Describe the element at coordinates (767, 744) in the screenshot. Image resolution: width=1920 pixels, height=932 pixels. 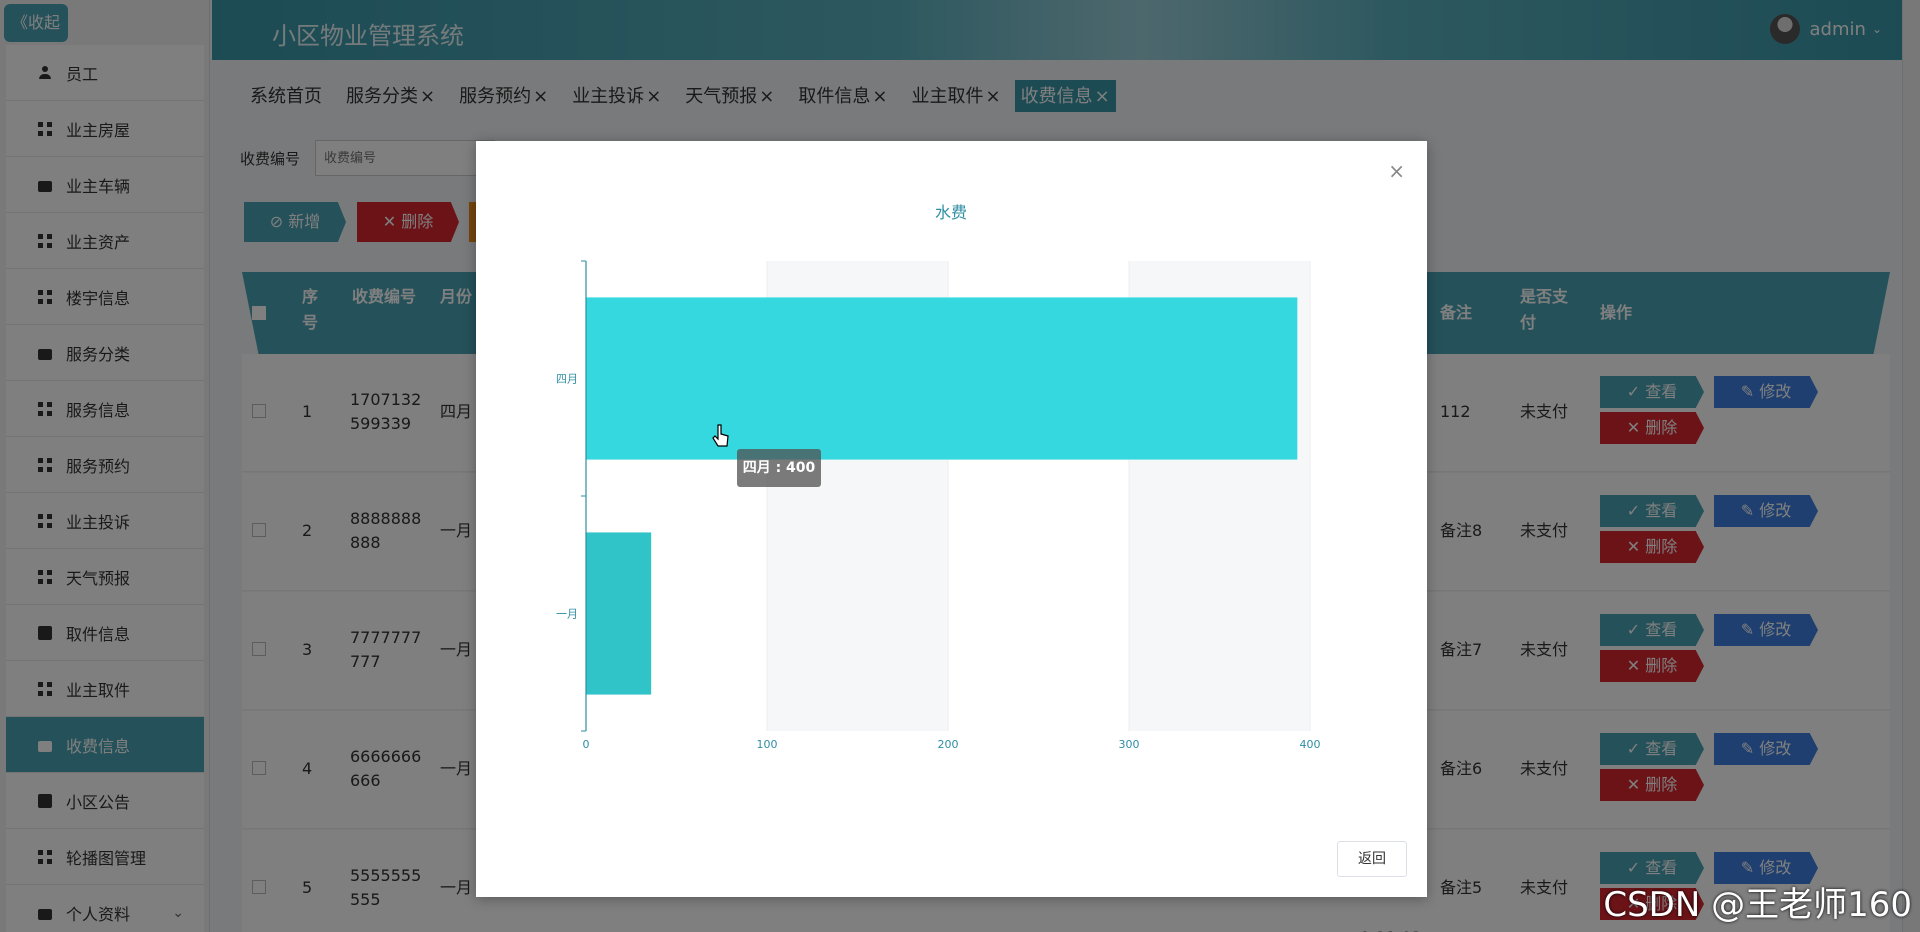
I see `x-tick-label-1: 100` at that location.